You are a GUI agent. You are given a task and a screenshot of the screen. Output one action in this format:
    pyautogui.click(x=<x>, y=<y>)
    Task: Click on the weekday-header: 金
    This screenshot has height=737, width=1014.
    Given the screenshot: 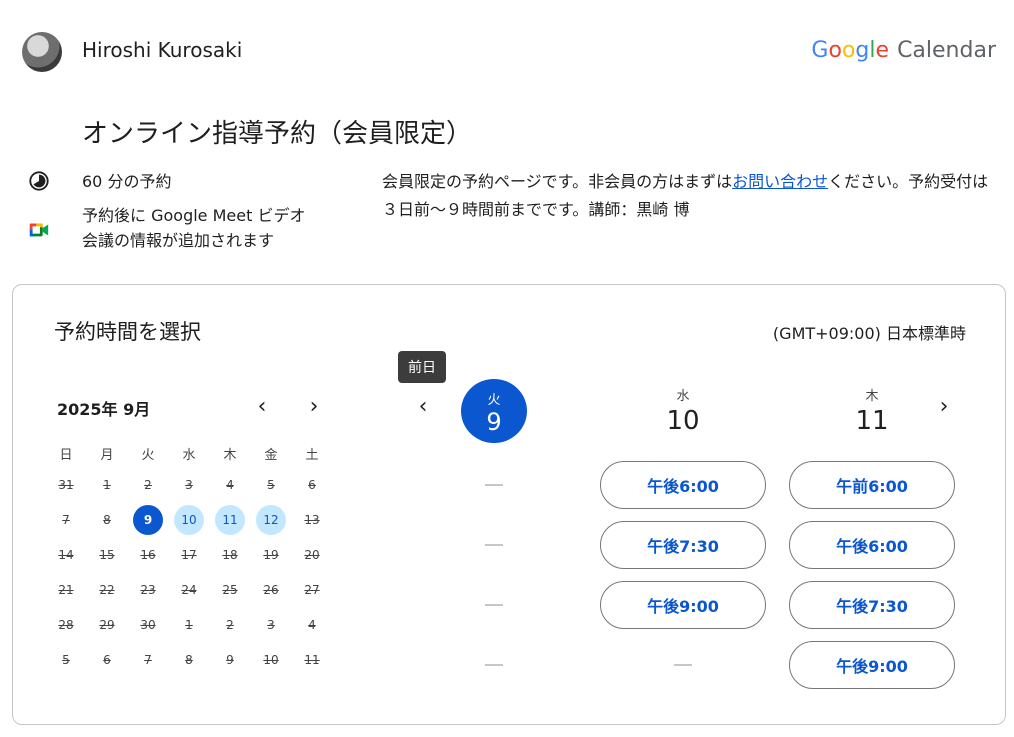 What is the action you would take?
    pyautogui.click(x=271, y=455)
    